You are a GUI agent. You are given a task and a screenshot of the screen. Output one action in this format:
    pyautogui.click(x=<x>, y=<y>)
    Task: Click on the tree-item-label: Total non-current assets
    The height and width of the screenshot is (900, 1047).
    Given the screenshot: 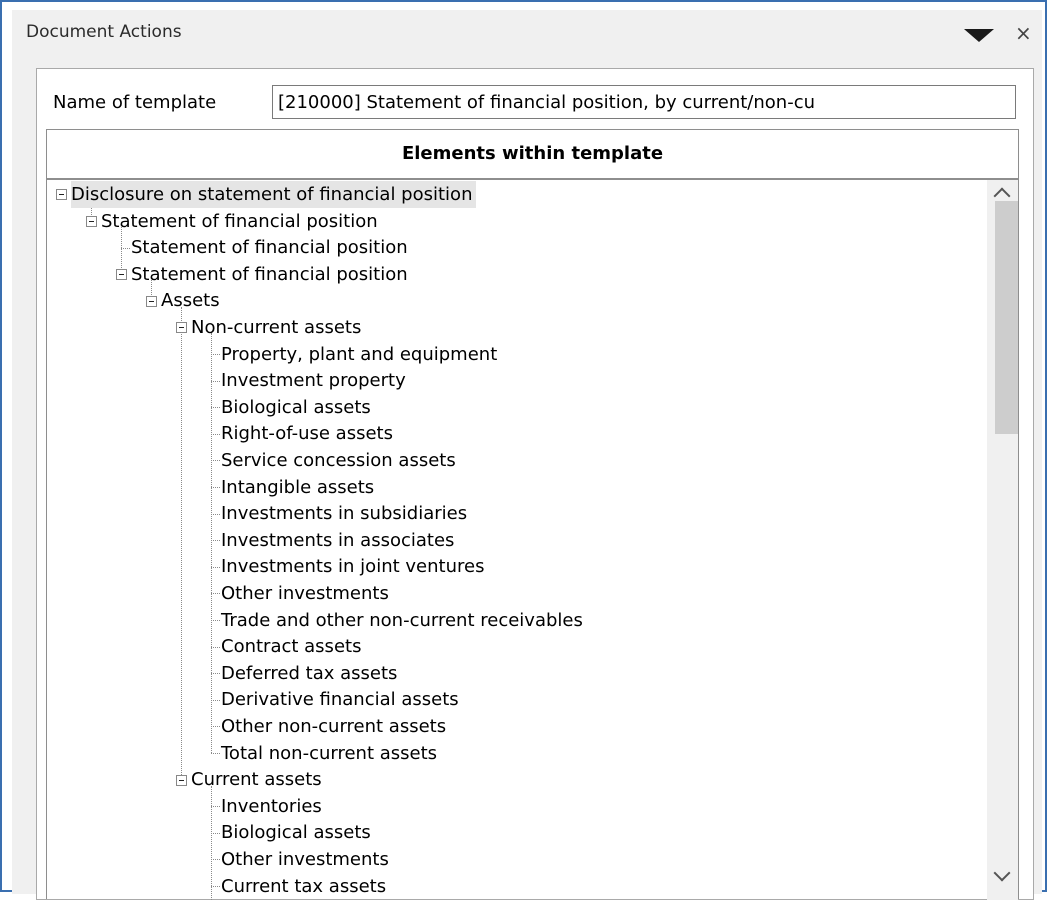 What is the action you would take?
    pyautogui.click(x=329, y=753)
    